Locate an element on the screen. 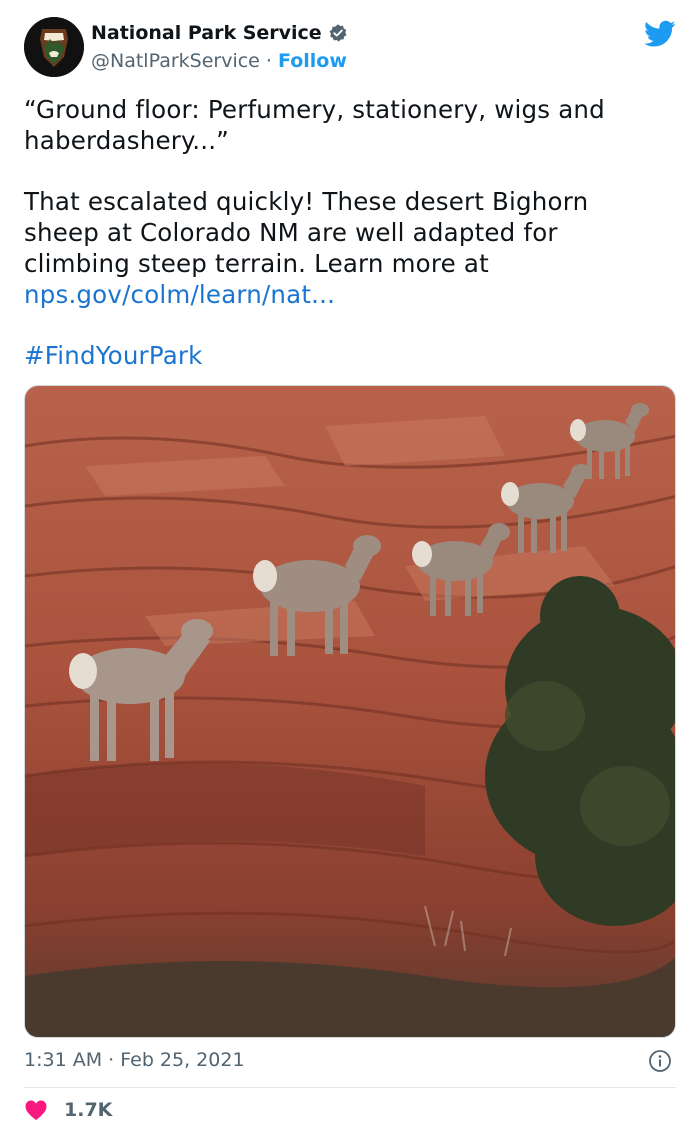 The height and width of the screenshot is (1141, 700). author-name-row: National Park Service is located at coordinates (219, 33).